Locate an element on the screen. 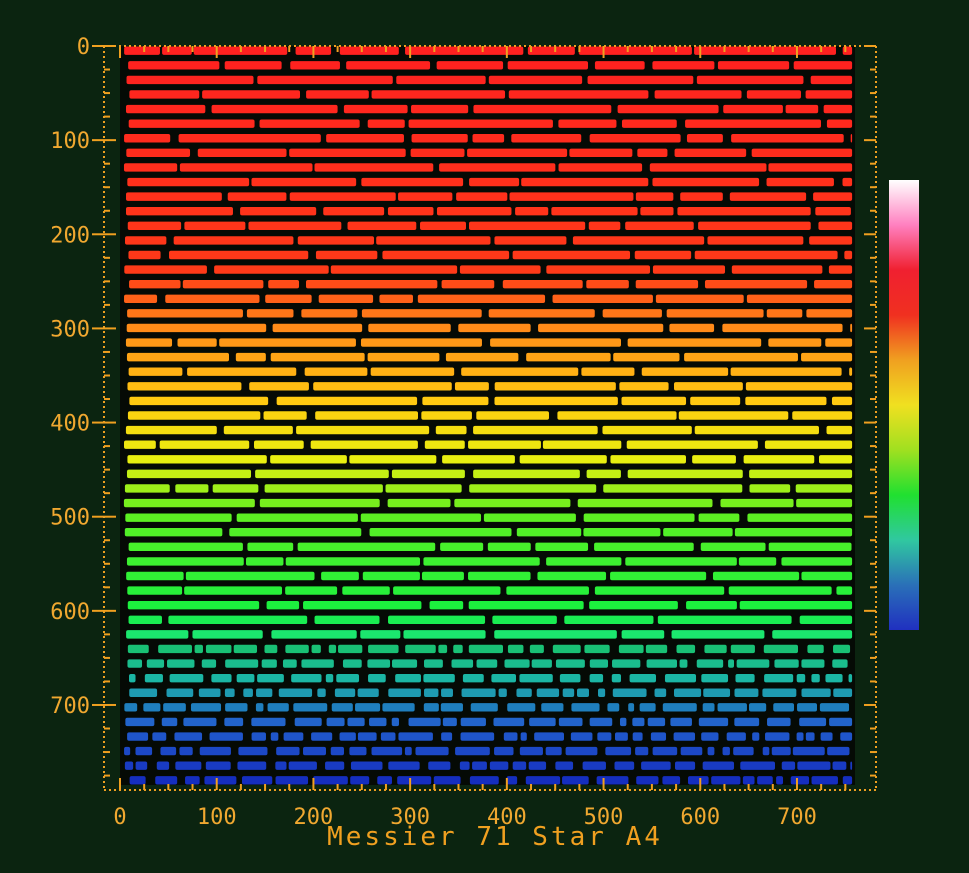  y-tick-label: 200 is located at coordinates (70, 235).